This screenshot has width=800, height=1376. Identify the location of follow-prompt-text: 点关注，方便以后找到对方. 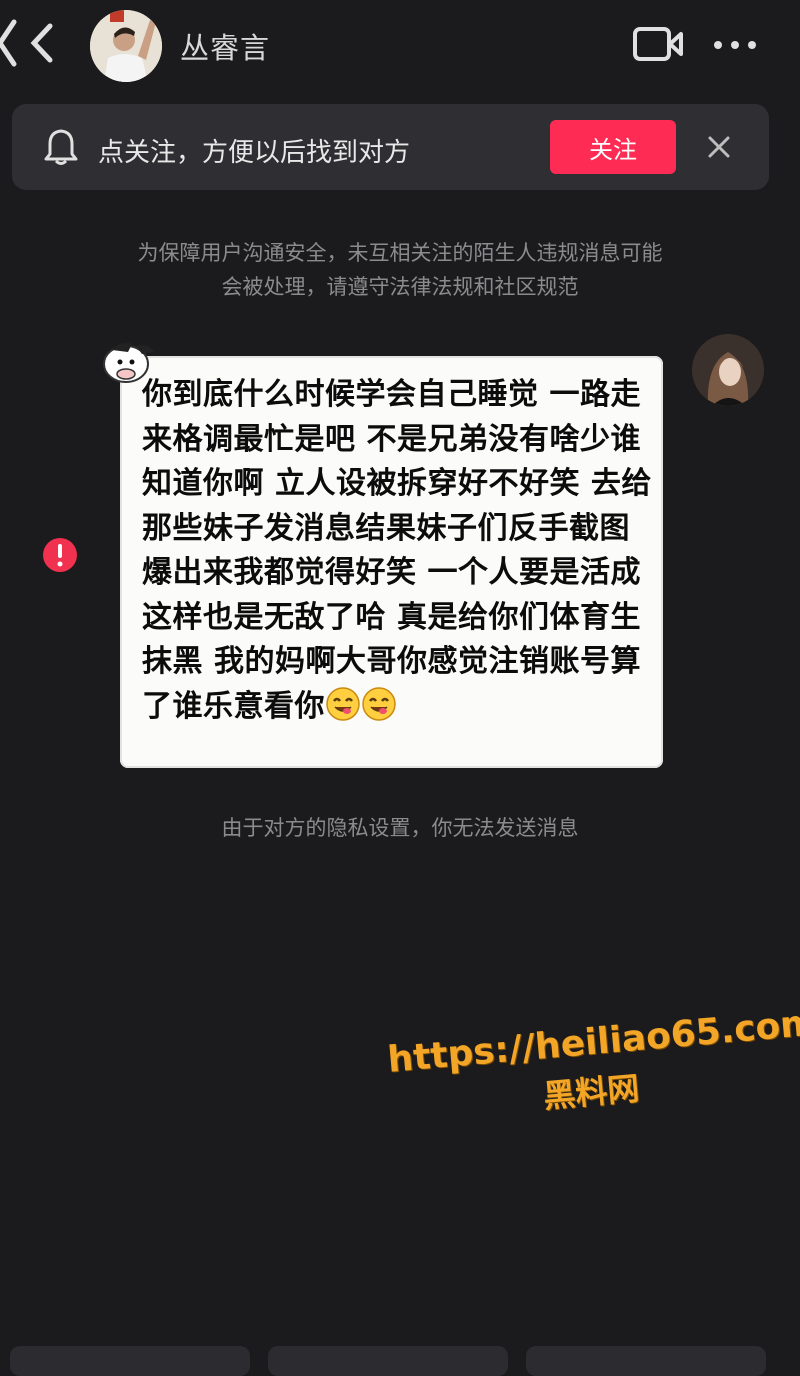
(254, 153).